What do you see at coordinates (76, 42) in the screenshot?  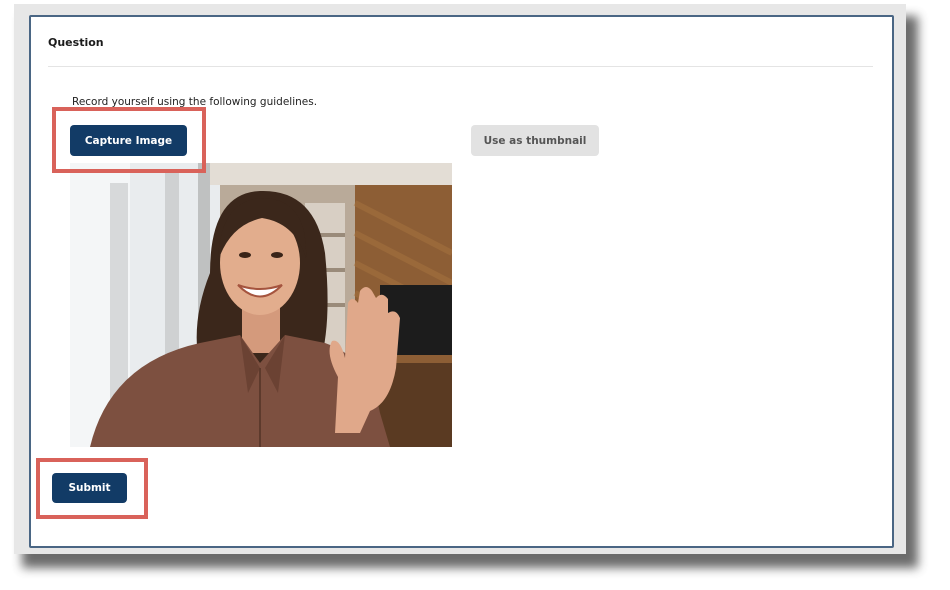 I see `question-heading: Question` at bounding box center [76, 42].